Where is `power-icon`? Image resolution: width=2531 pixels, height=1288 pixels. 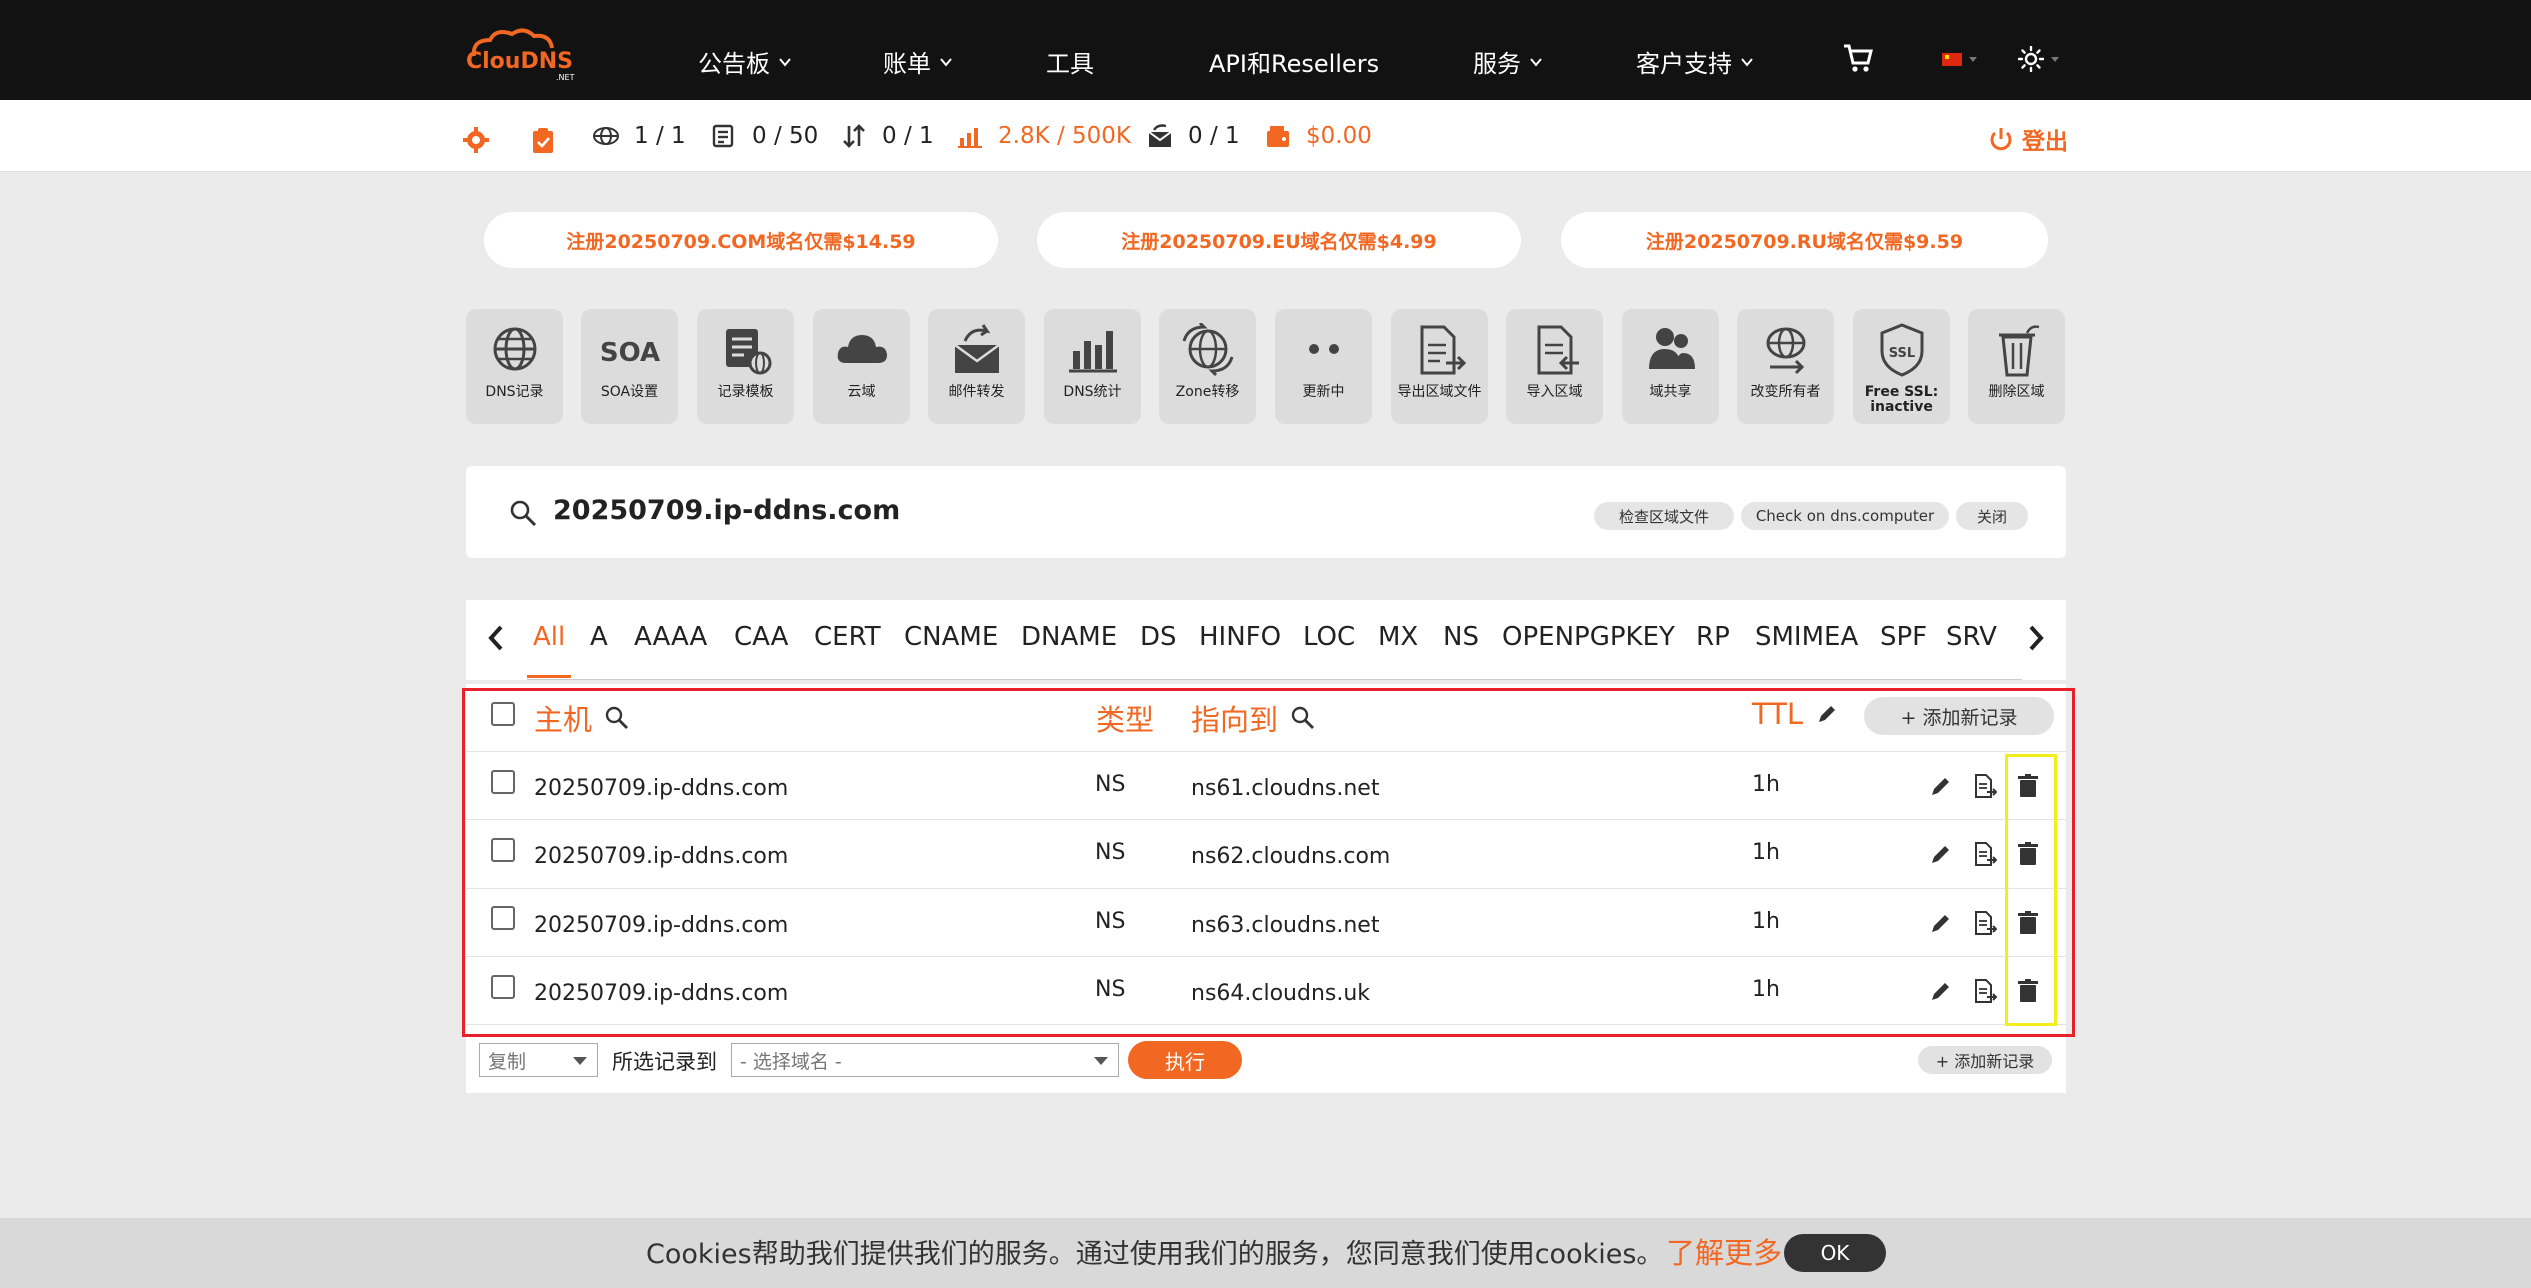
power-icon is located at coordinates (2001, 139).